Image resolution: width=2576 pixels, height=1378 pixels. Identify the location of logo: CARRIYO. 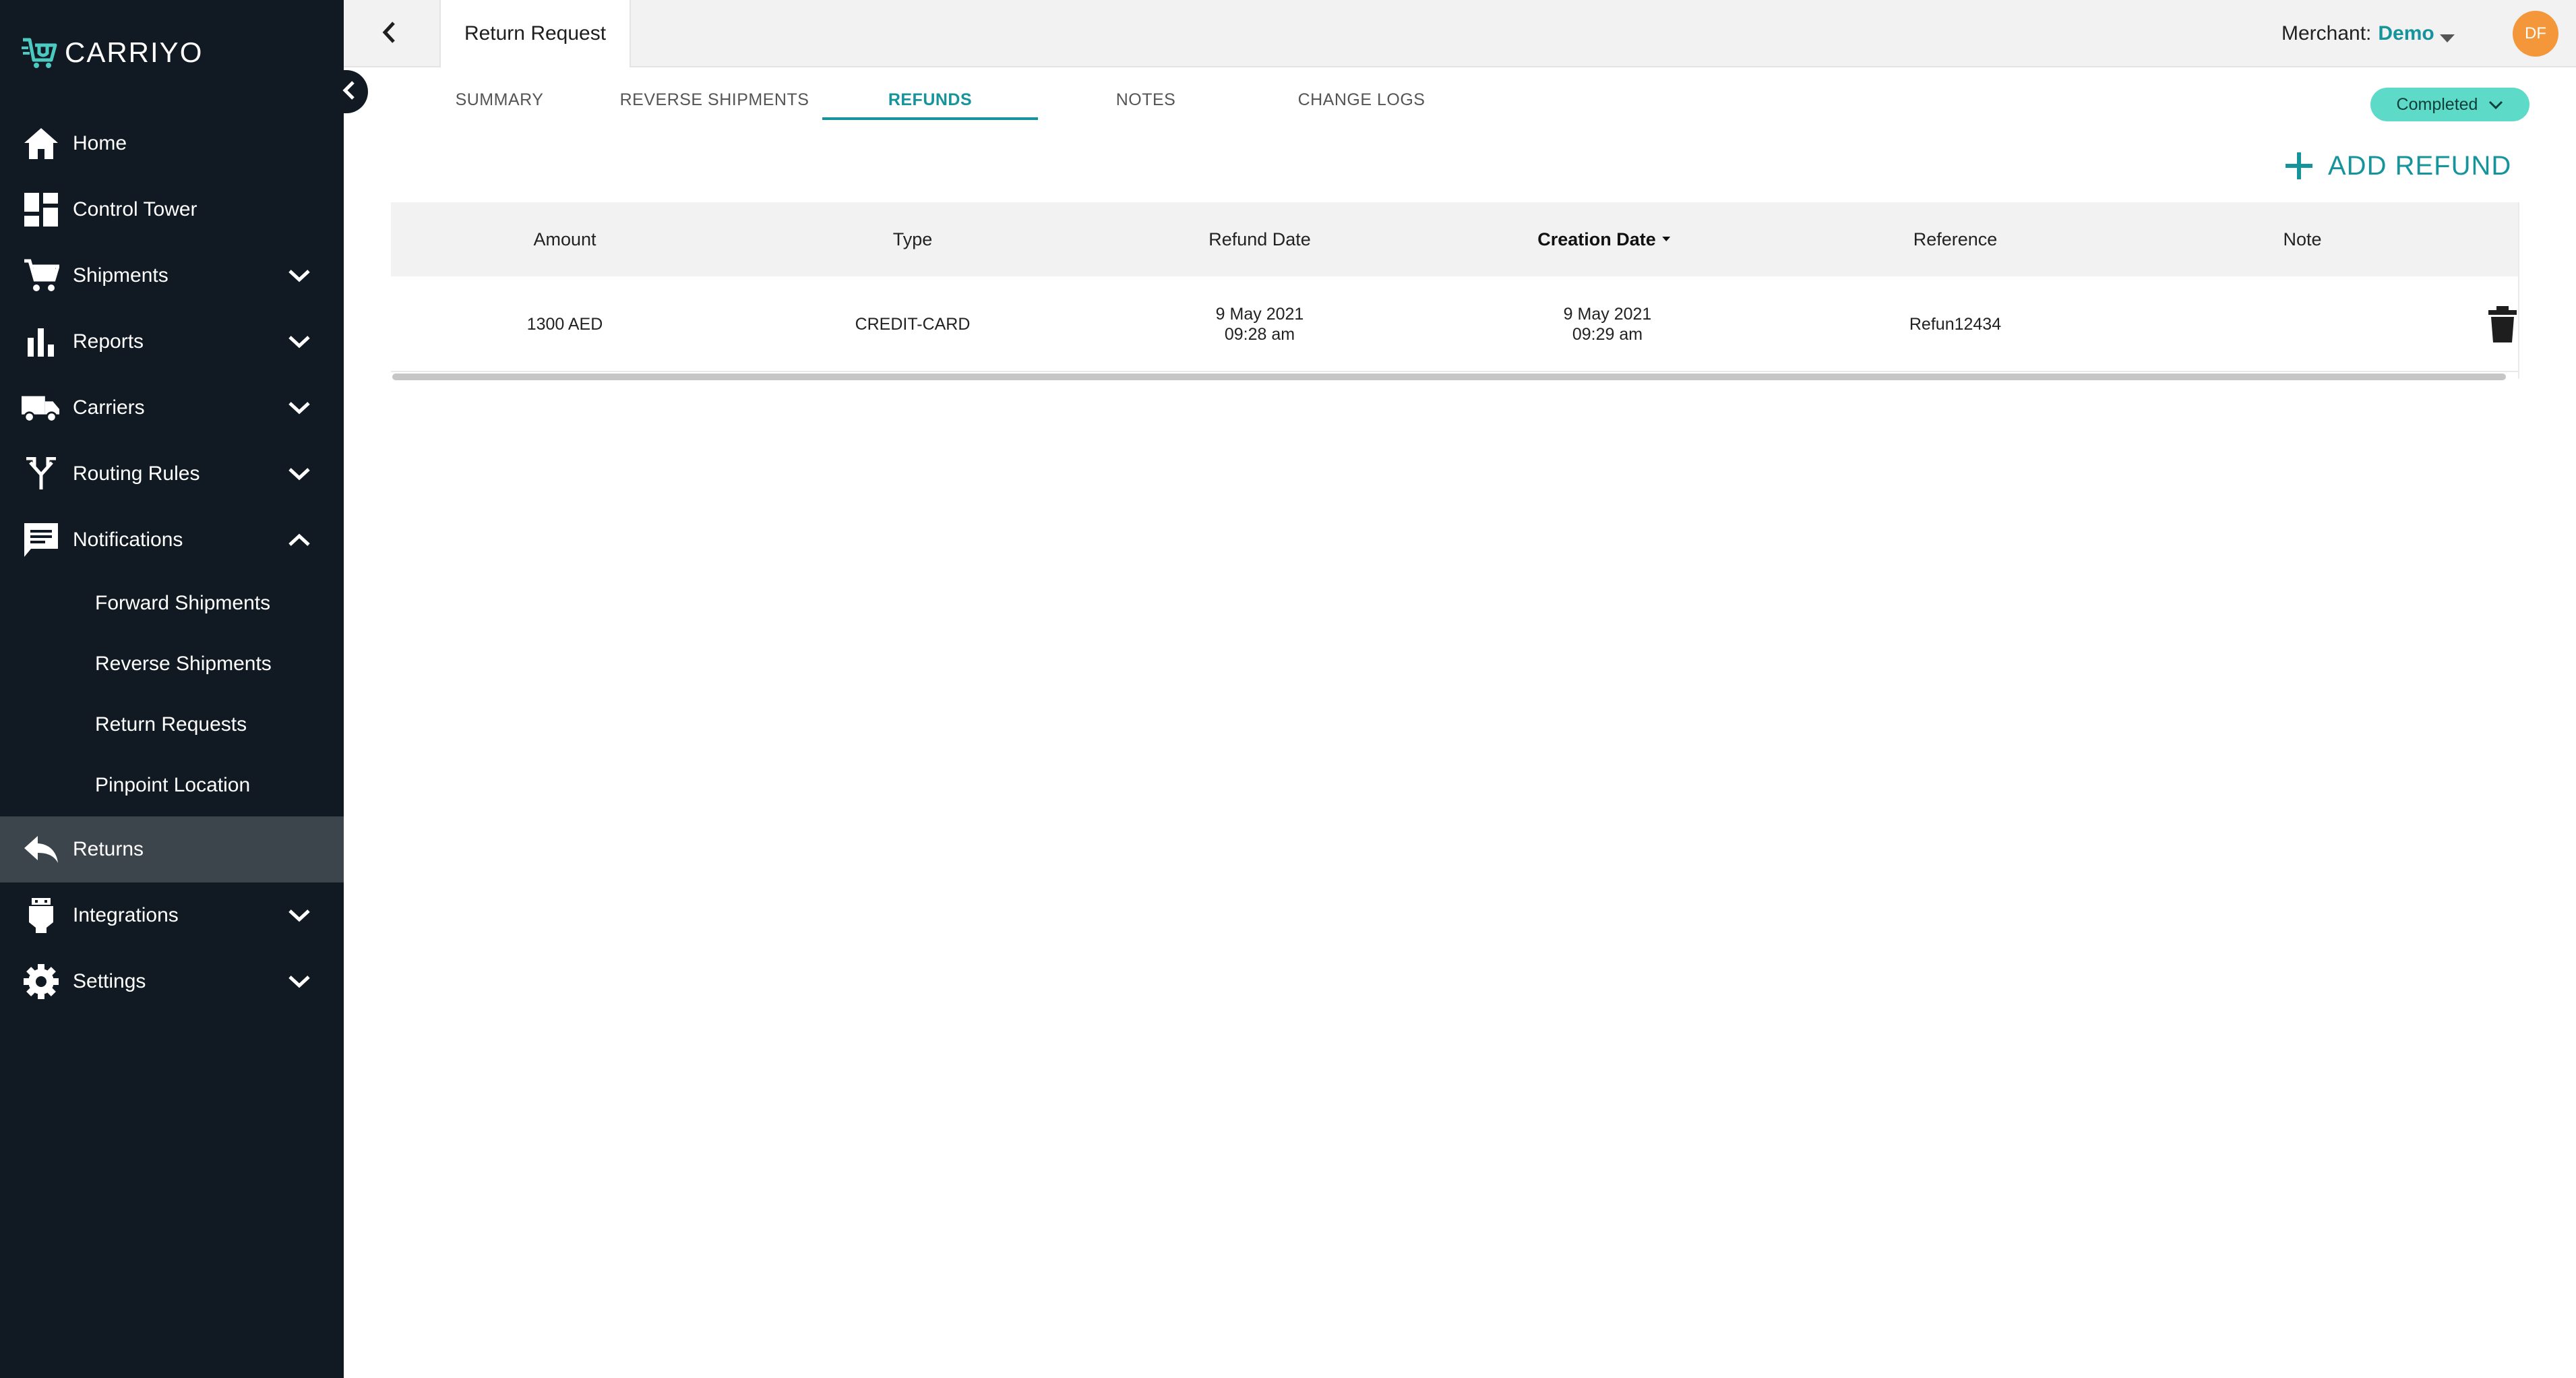
(112, 53).